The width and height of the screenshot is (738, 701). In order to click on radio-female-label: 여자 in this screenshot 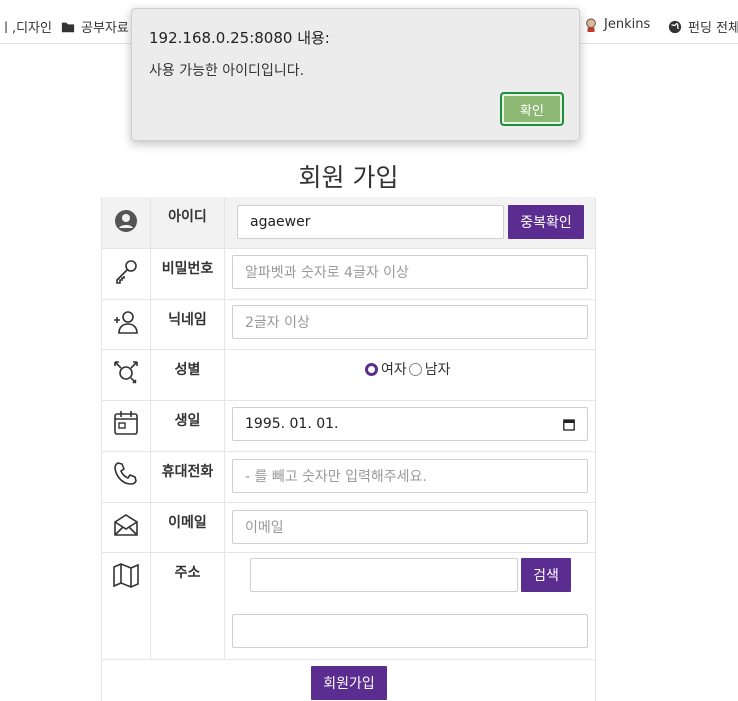, I will do `click(394, 370)`.